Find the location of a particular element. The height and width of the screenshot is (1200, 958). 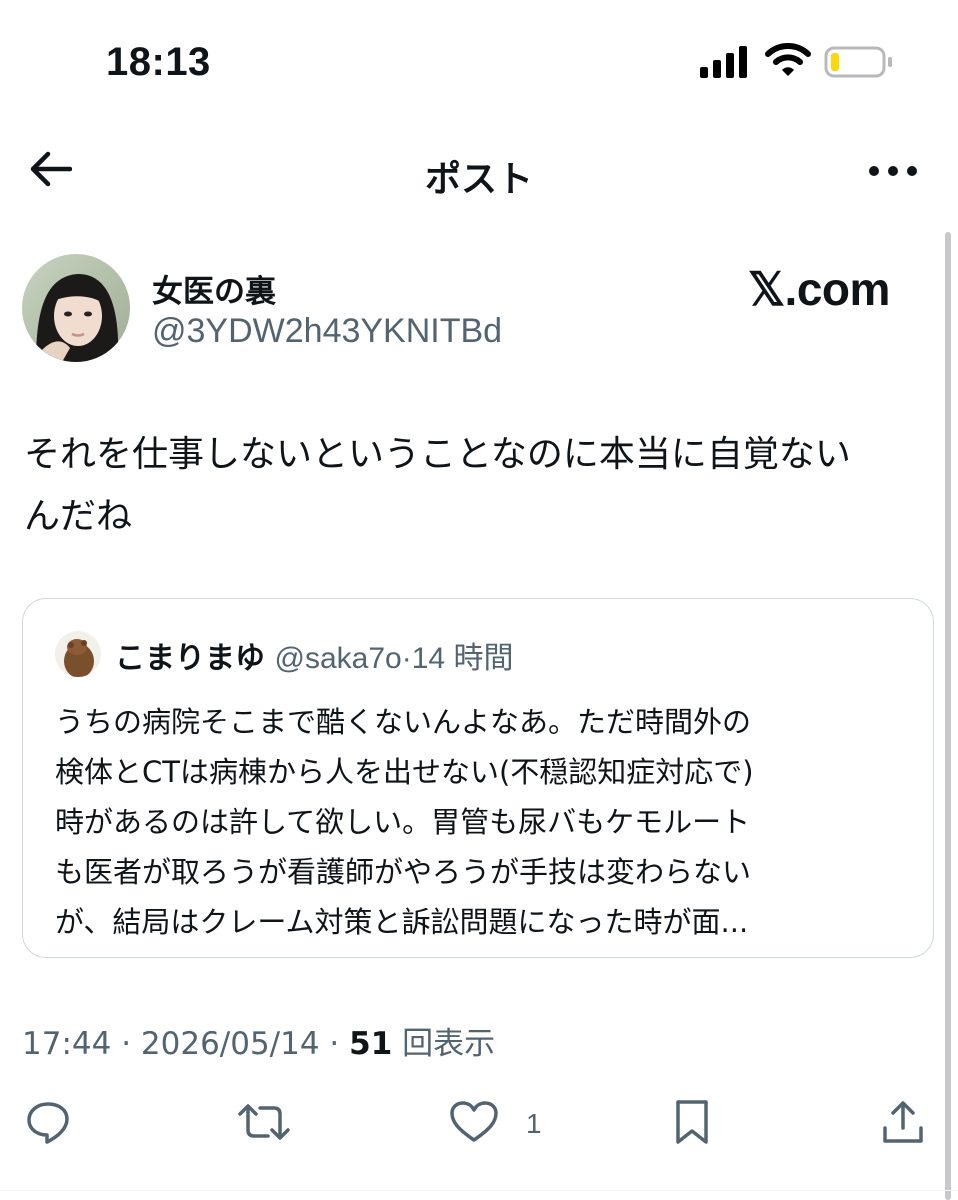

views-count: 51 is located at coordinates (370, 1044).